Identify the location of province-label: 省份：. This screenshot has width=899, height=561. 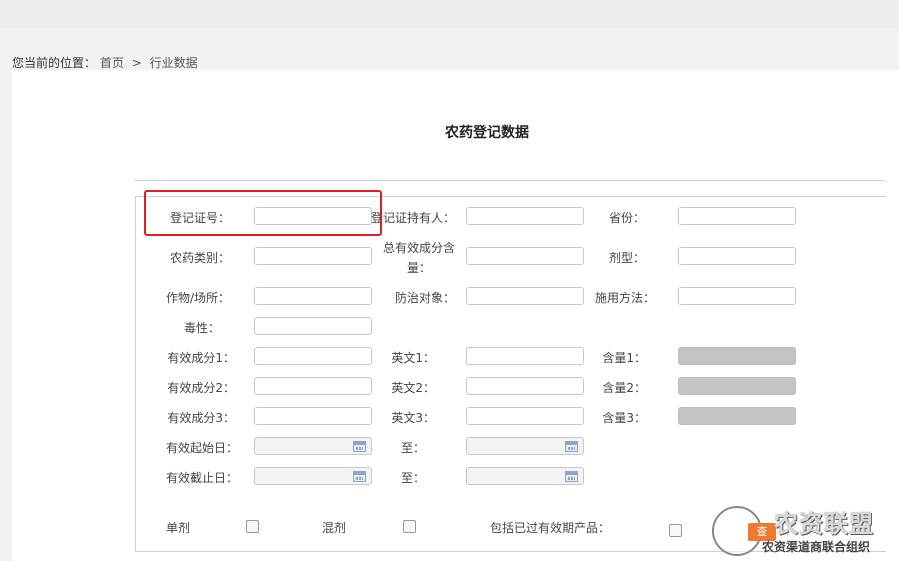
(626, 218).